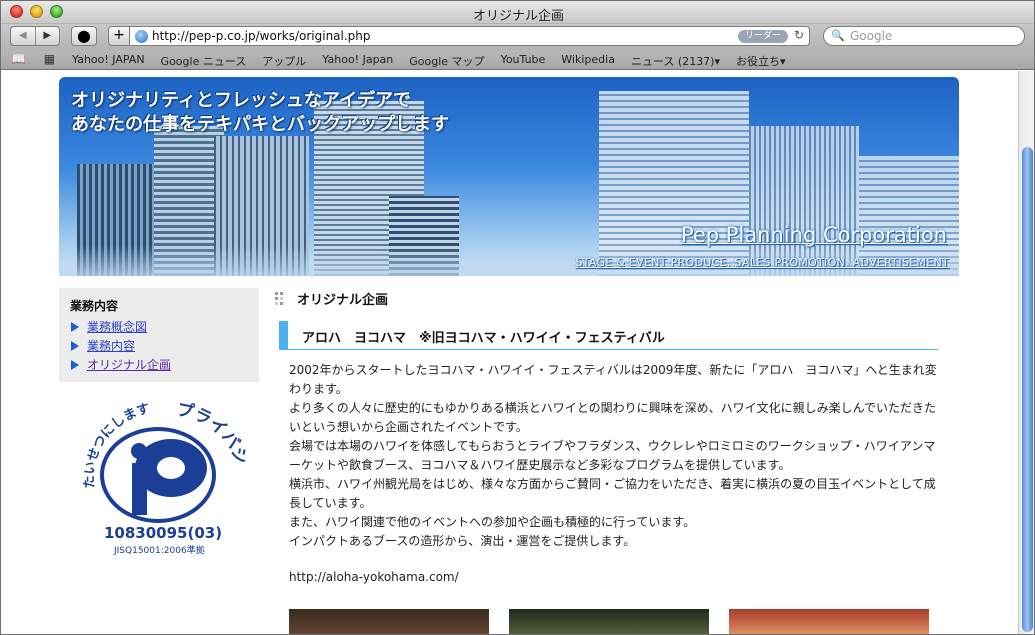 The width and height of the screenshot is (1035, 635). I want to click on window-title: オリジナル企画, so click(518, 16).